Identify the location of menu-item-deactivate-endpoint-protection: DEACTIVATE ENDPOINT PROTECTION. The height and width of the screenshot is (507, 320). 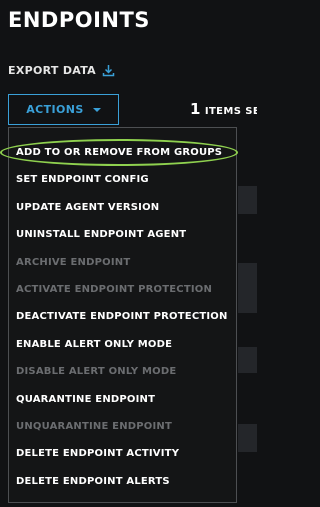
(122, 316).